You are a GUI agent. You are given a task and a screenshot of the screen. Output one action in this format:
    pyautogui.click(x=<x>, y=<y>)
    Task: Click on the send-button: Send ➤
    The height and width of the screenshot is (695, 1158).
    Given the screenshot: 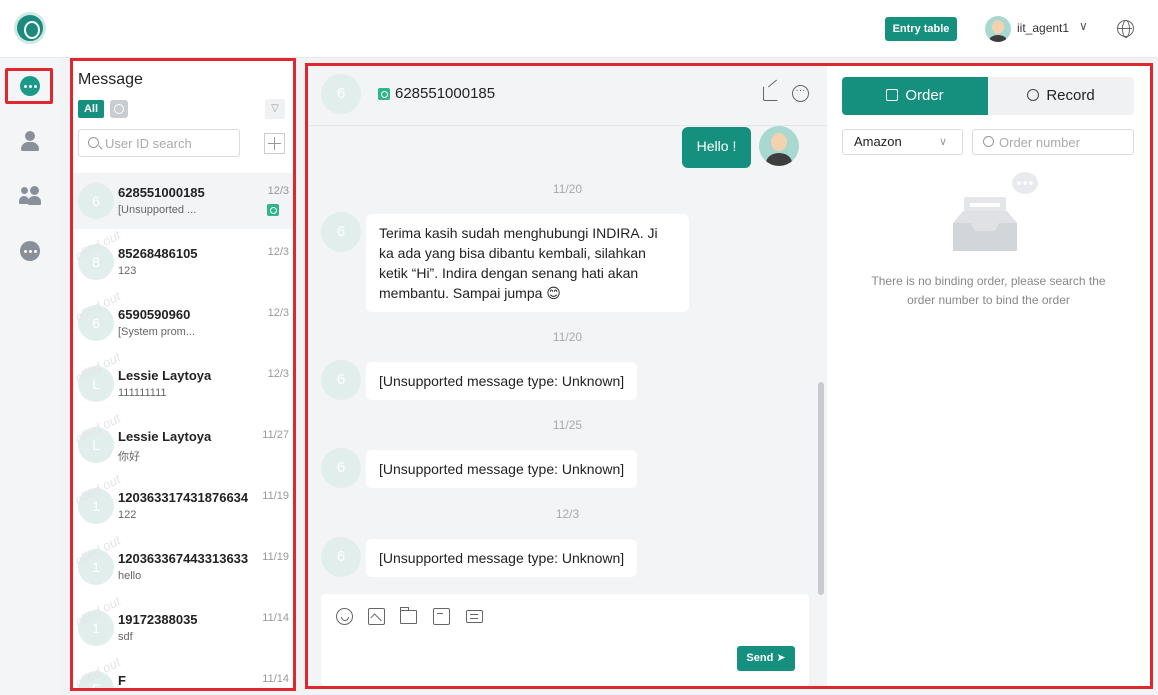 What is the action you would take?
    pyautogui.click(x=766, y=658)
    